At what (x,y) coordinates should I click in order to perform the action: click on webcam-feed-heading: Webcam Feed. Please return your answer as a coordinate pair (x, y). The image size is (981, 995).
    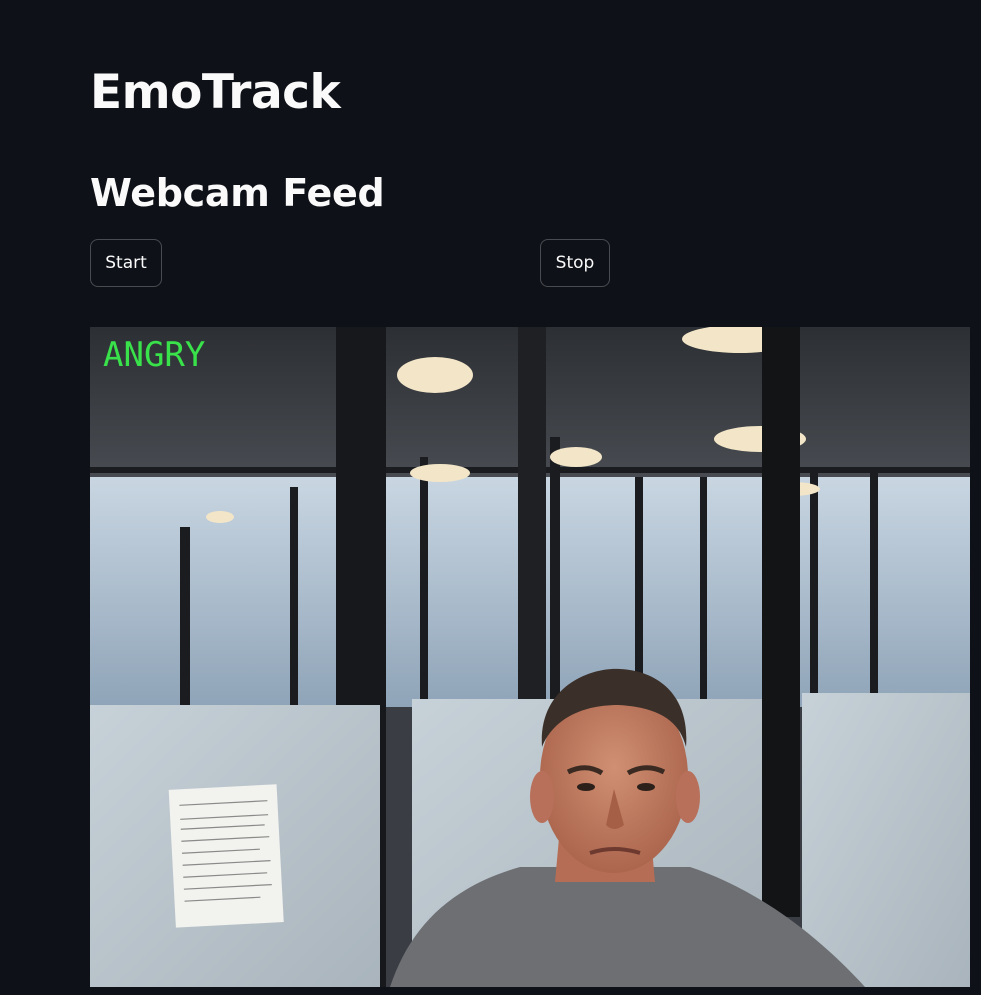
    Looking at the image, I should click on (237, 193).